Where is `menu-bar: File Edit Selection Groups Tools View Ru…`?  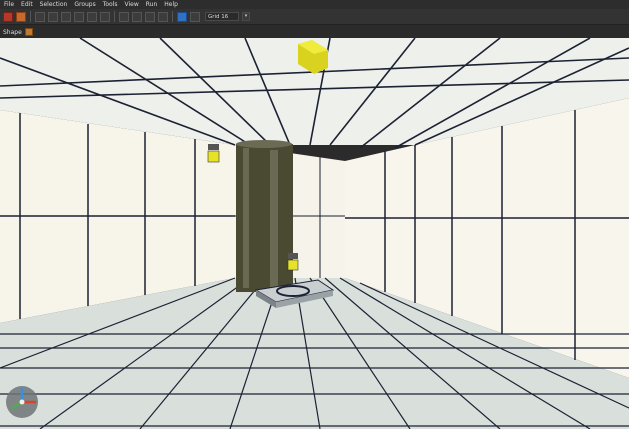 menu-bar: File Edit Selection Groups Tools View Ru… is located at coordinates (314, 4).